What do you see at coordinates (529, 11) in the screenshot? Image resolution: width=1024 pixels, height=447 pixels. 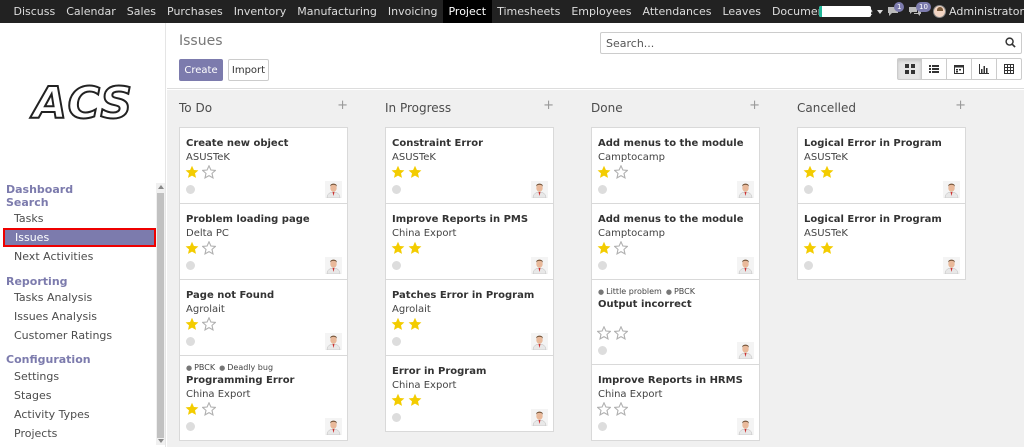 I see `menu-item-timesheets: Timesheets` at bounding box center [529, 11].